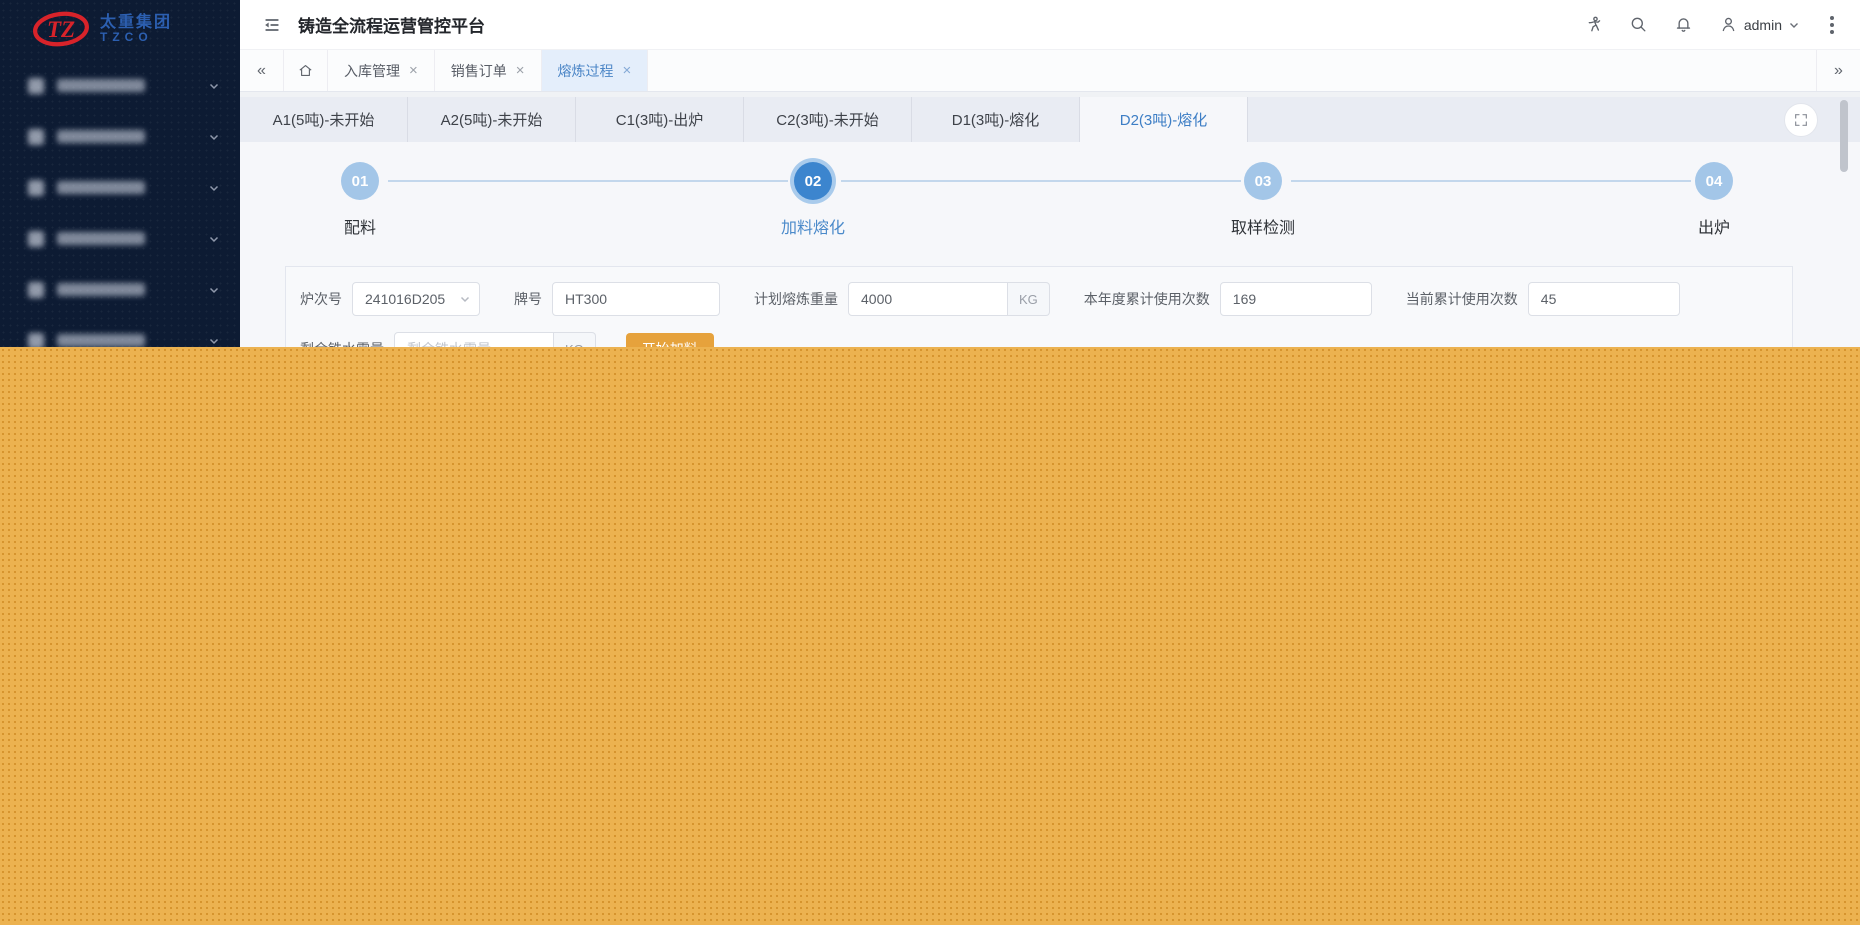 This screenshot has width=1860, height=925. Describe the element at coordinates (492, 119) in the screenshot. I see `furnace-tab-a2: A2(5吨)-未开始` at that location.